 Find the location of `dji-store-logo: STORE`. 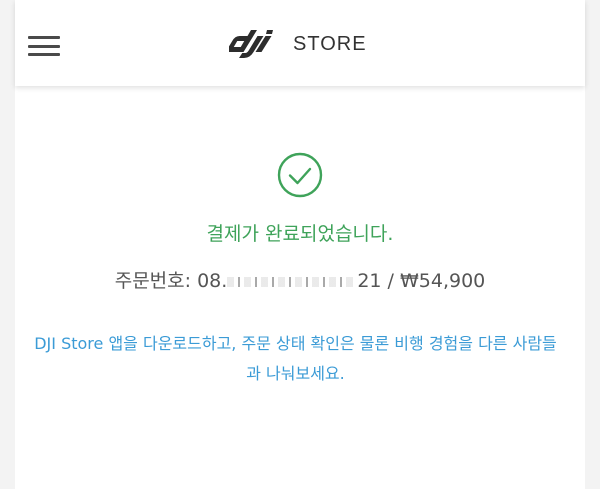

dji-store-logo: STORE is located at coordinates (298, 44).